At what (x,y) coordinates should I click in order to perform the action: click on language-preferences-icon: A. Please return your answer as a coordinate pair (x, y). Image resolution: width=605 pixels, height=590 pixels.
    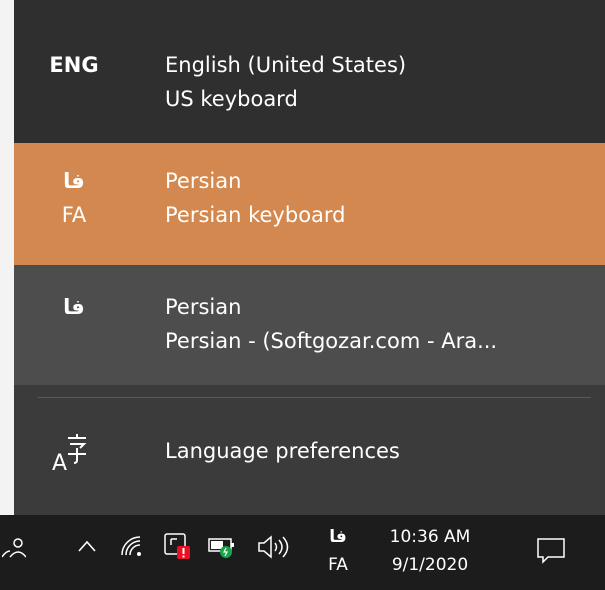
    Looking at the image, I should click on (74, 453).